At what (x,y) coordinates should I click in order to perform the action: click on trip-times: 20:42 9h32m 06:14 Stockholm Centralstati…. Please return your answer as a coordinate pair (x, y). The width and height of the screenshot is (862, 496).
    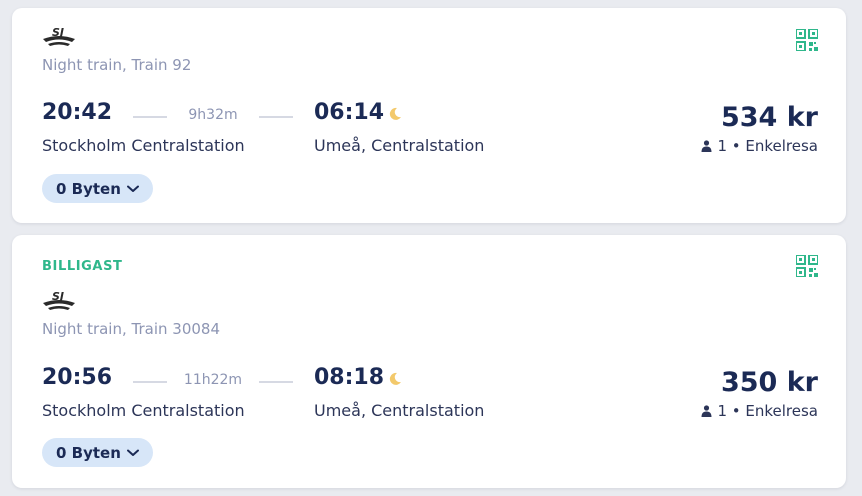
    Looking at the image, I should click on (430, 140).